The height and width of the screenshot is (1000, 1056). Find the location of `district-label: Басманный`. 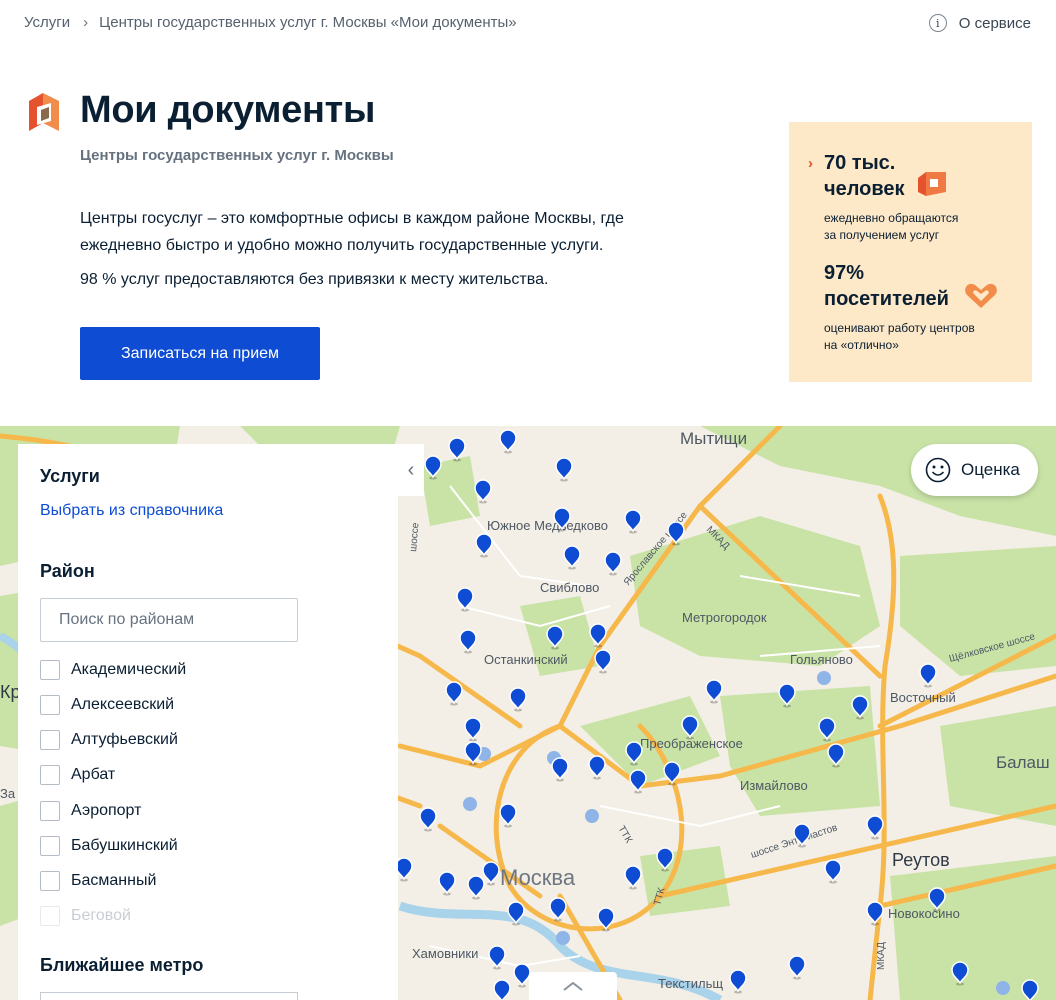

district-label: Басманный is located at coordinates (114, 880).